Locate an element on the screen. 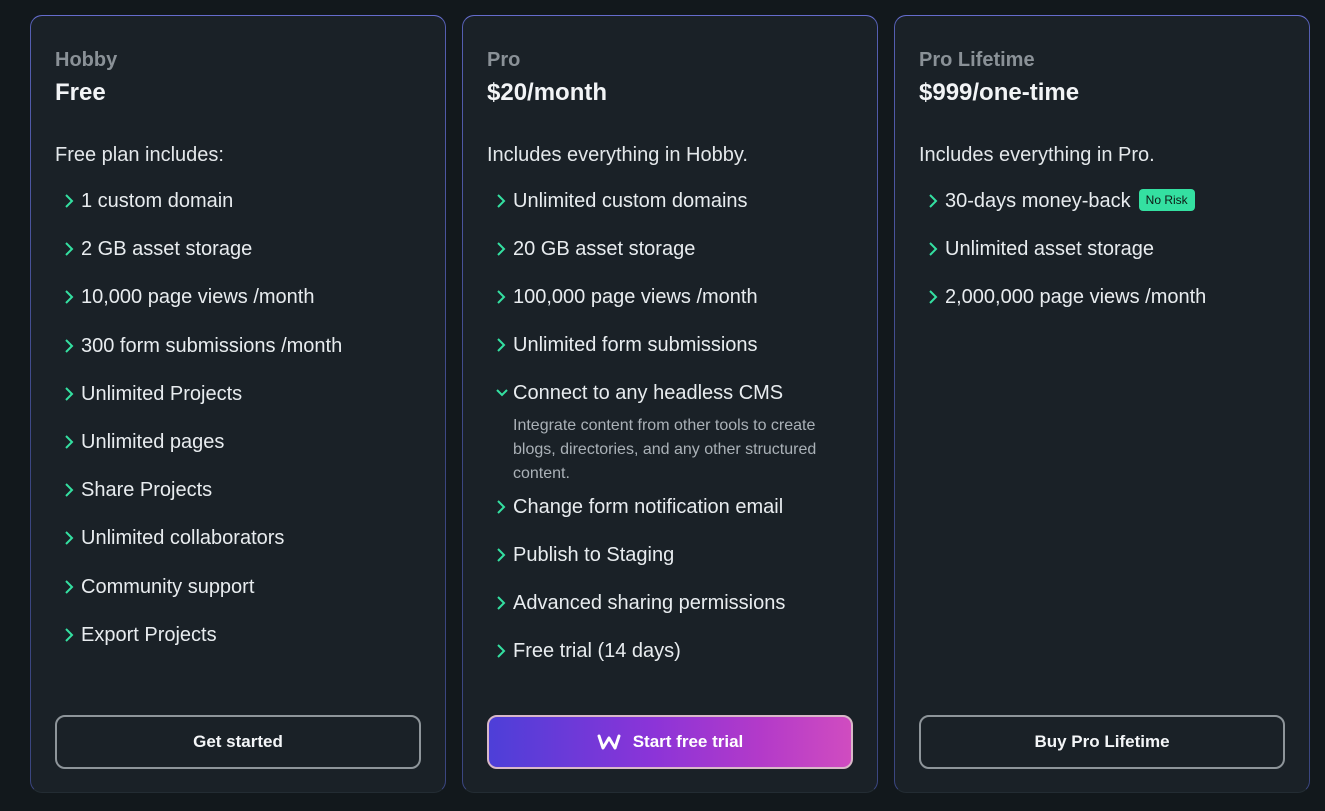 The height and width of the screenshot is (811, 1325). feature-label: Unlimited collaborators is located at coordinates (183, 538).